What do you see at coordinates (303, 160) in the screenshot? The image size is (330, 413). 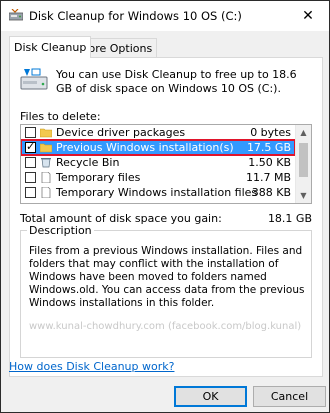 I see `scroll-thumb` at bounding box center [303, 160].